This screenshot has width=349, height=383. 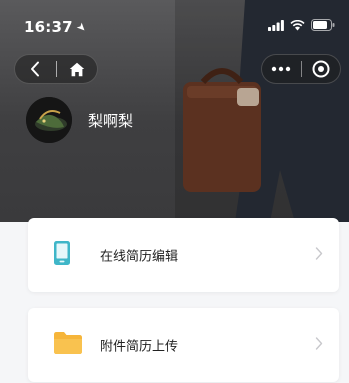 What do you see at coordinates (48, 27) in the screenshot?
I see `status-time-text: 16:37` at bounding box center [48, 27].